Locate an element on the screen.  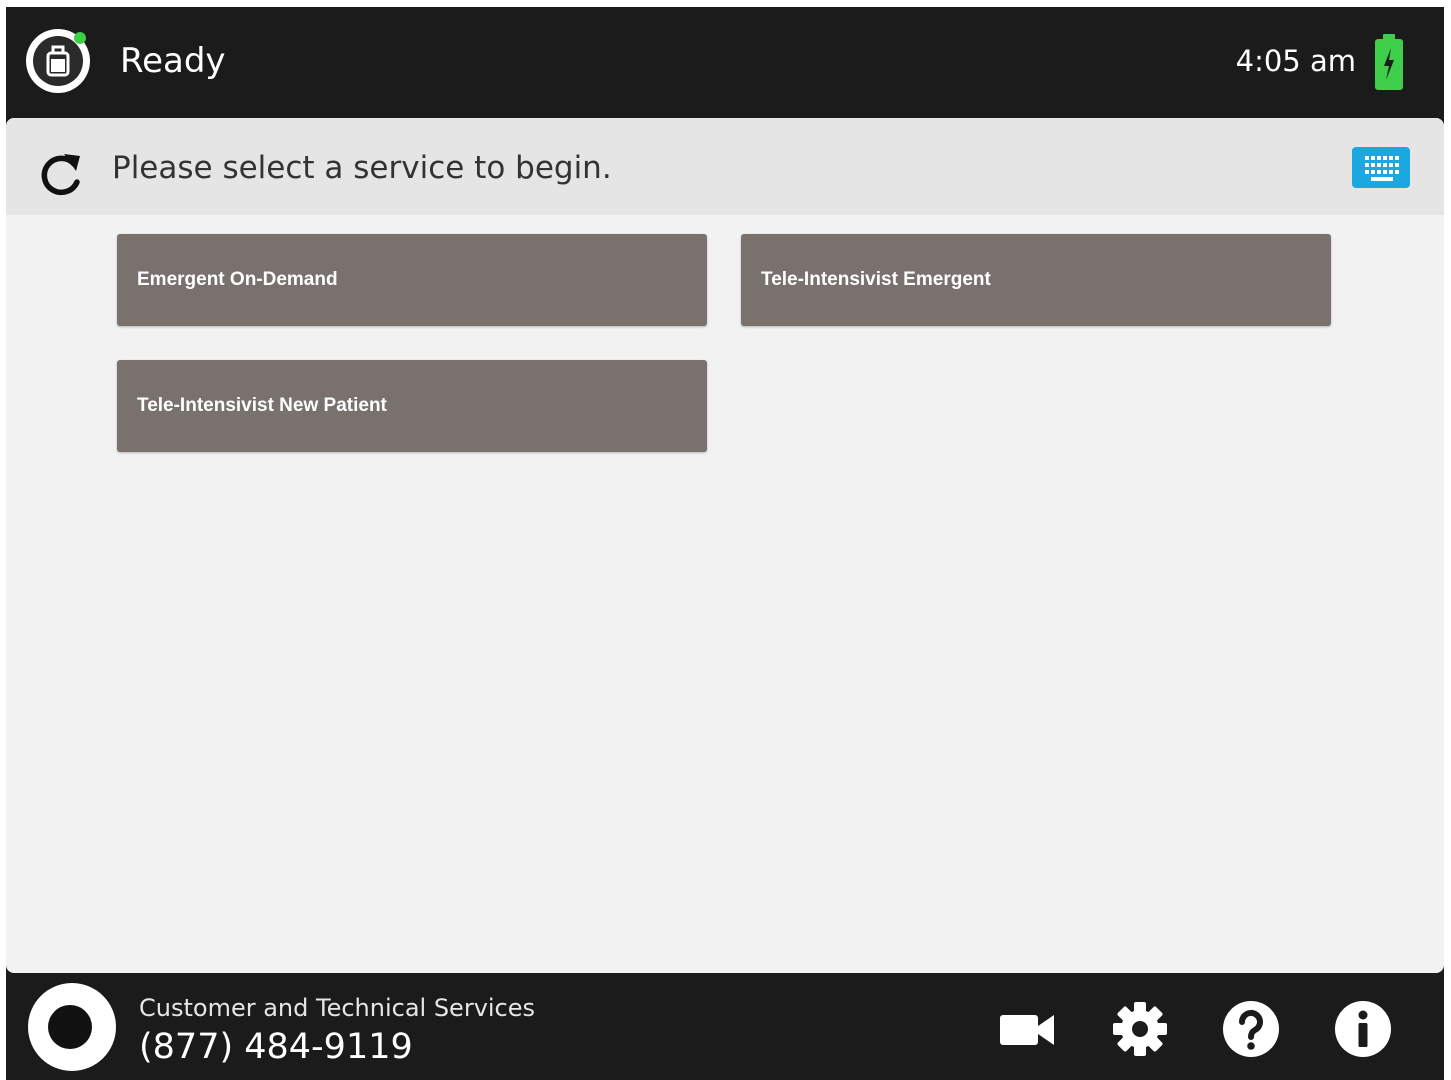
support-phone: (877) 484-9119 is located at coordinates (276, 1047).